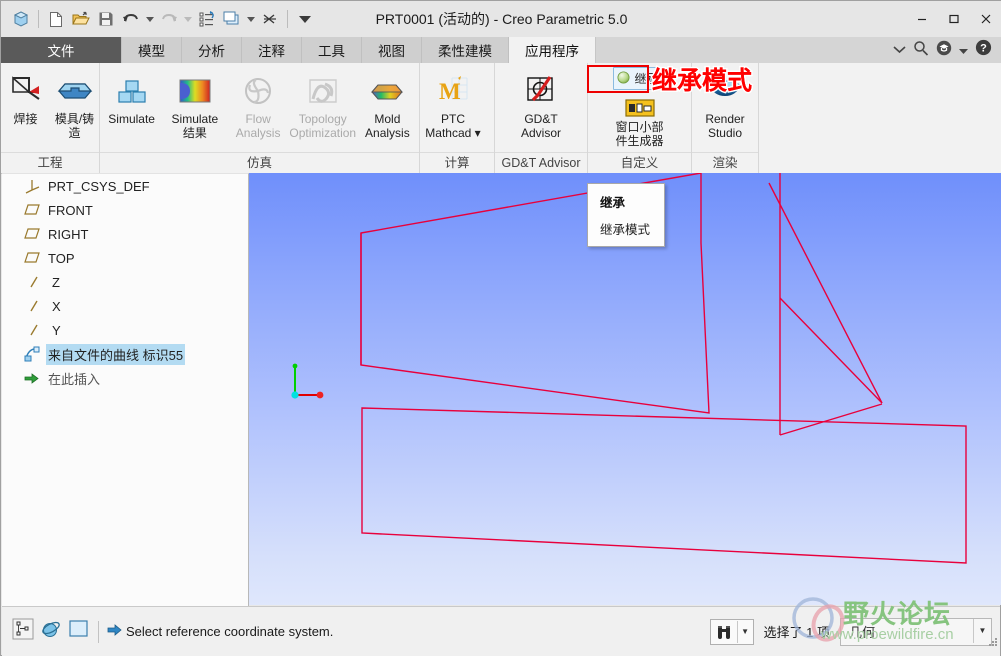  What do you see at coordinates (56, 19) in the screenshot?
I see `new-file-icon` at bounding box center [56, 19].